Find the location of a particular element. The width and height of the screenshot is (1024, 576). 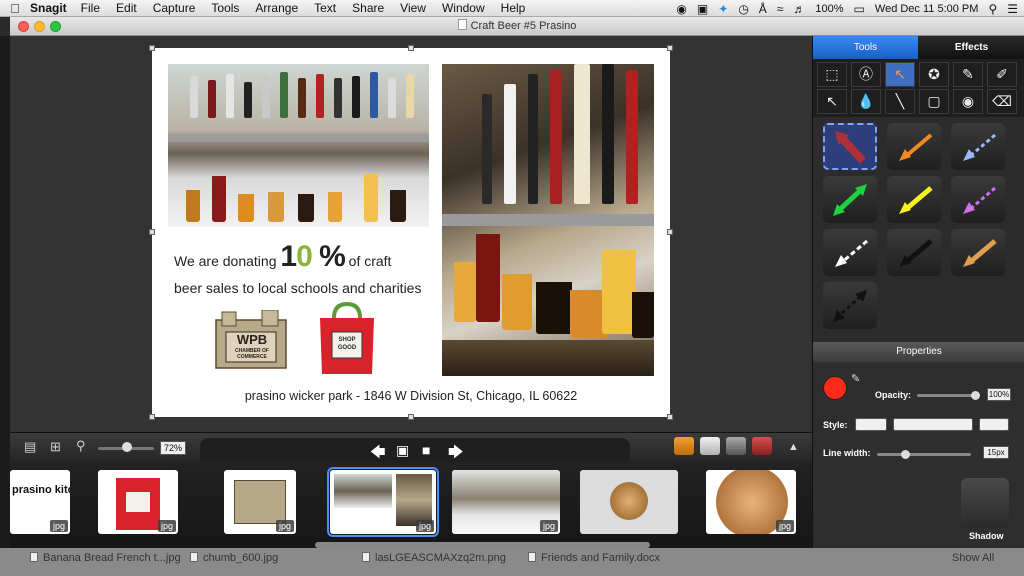

battery-icon: ▭ is located at coordinates (859, 8).